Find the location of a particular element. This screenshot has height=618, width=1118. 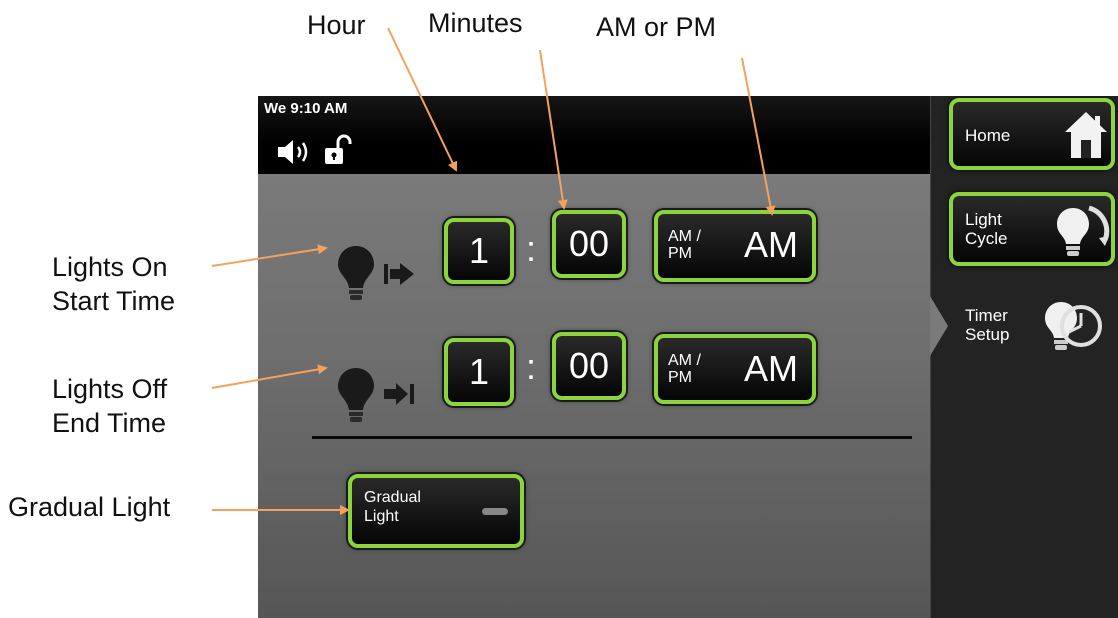

end-minutes-field: 00 is located at coordinates (589, 366).